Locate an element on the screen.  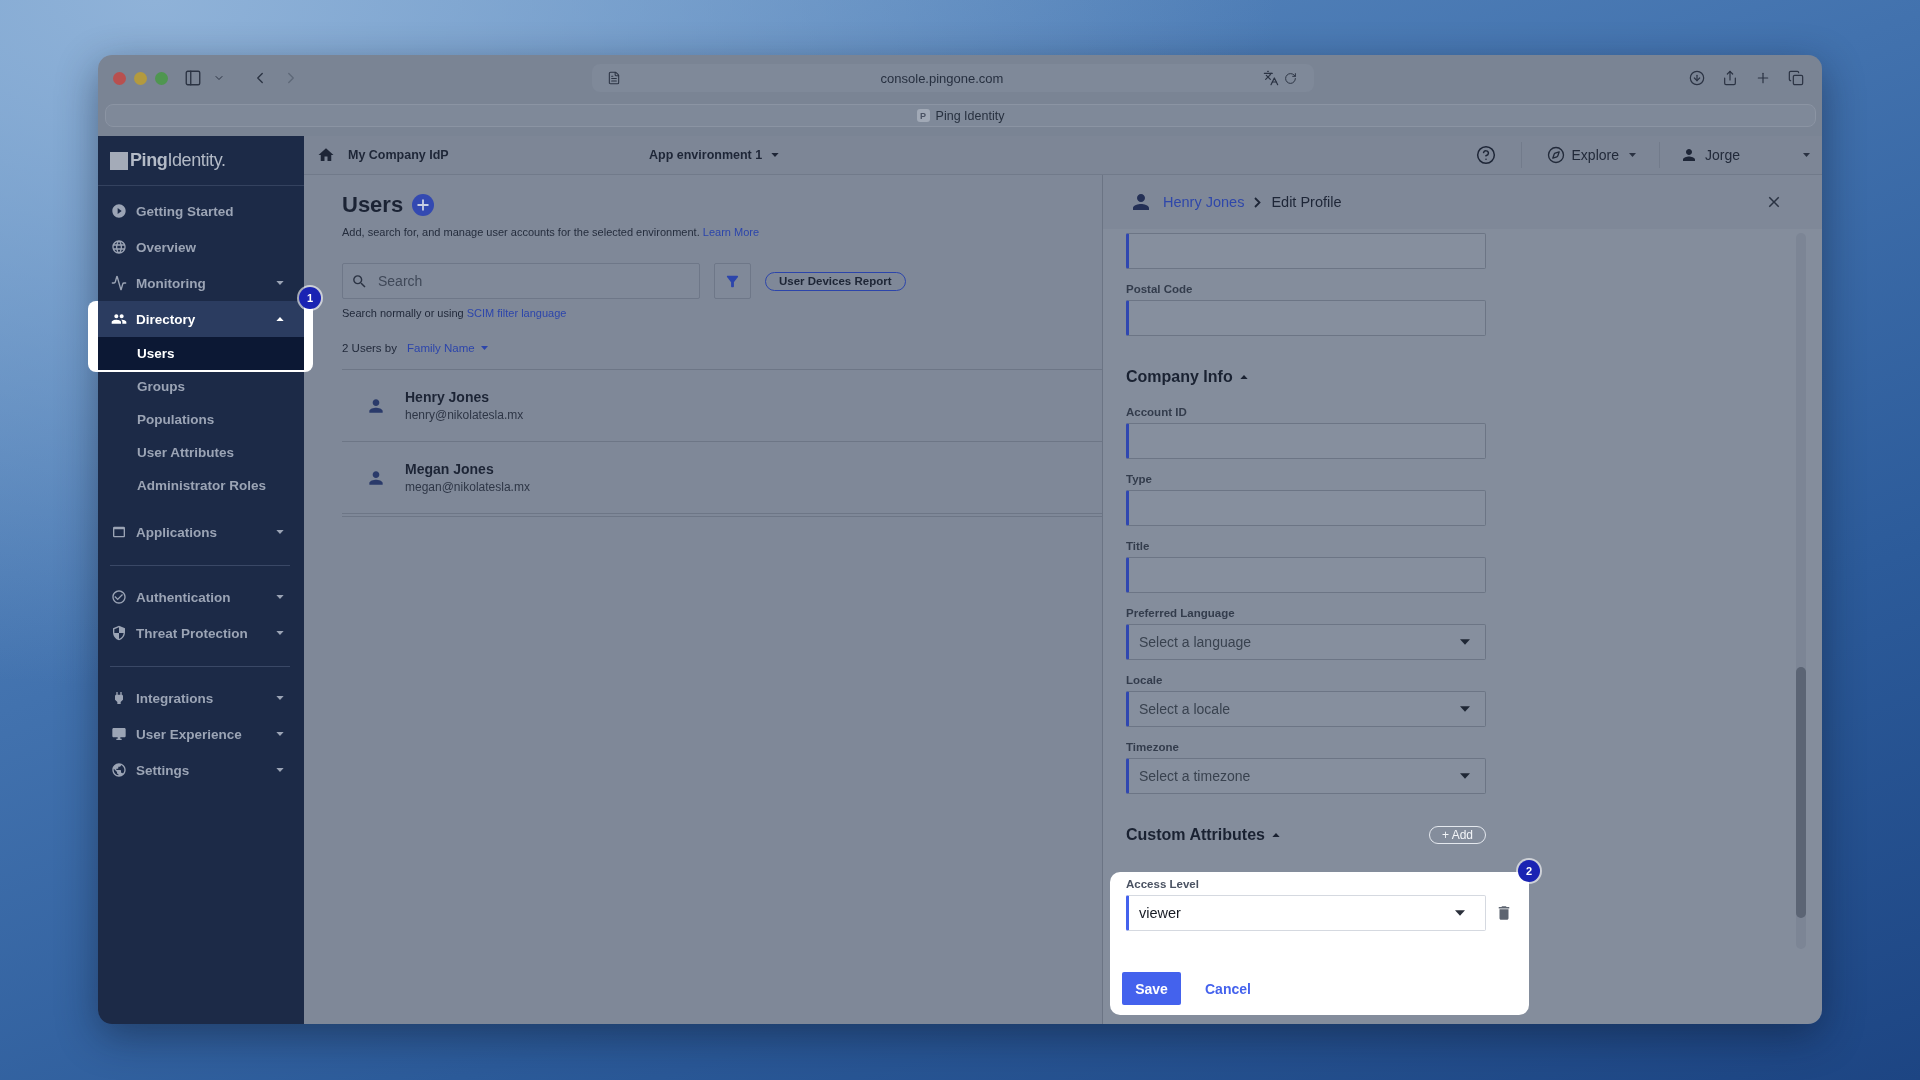
nav-subitem: Groups is located at coordinates (201, 386).